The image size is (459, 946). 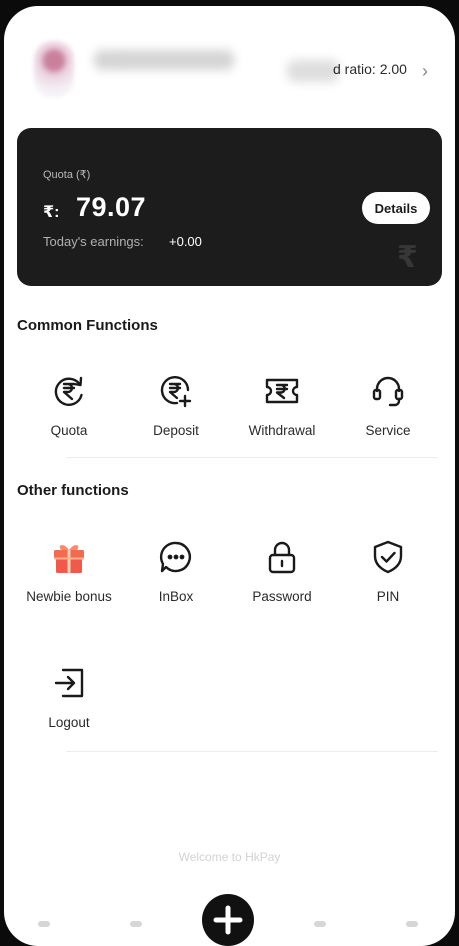 I want to click on function-withdrawal: Withdrawal, so click(x=282, y=405).